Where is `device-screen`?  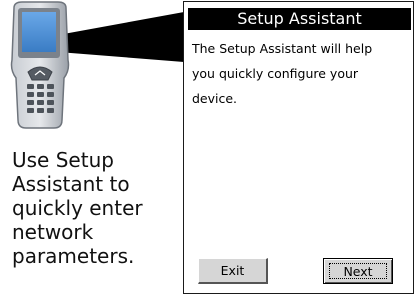 device-screen is located at coordinates (39, 32).